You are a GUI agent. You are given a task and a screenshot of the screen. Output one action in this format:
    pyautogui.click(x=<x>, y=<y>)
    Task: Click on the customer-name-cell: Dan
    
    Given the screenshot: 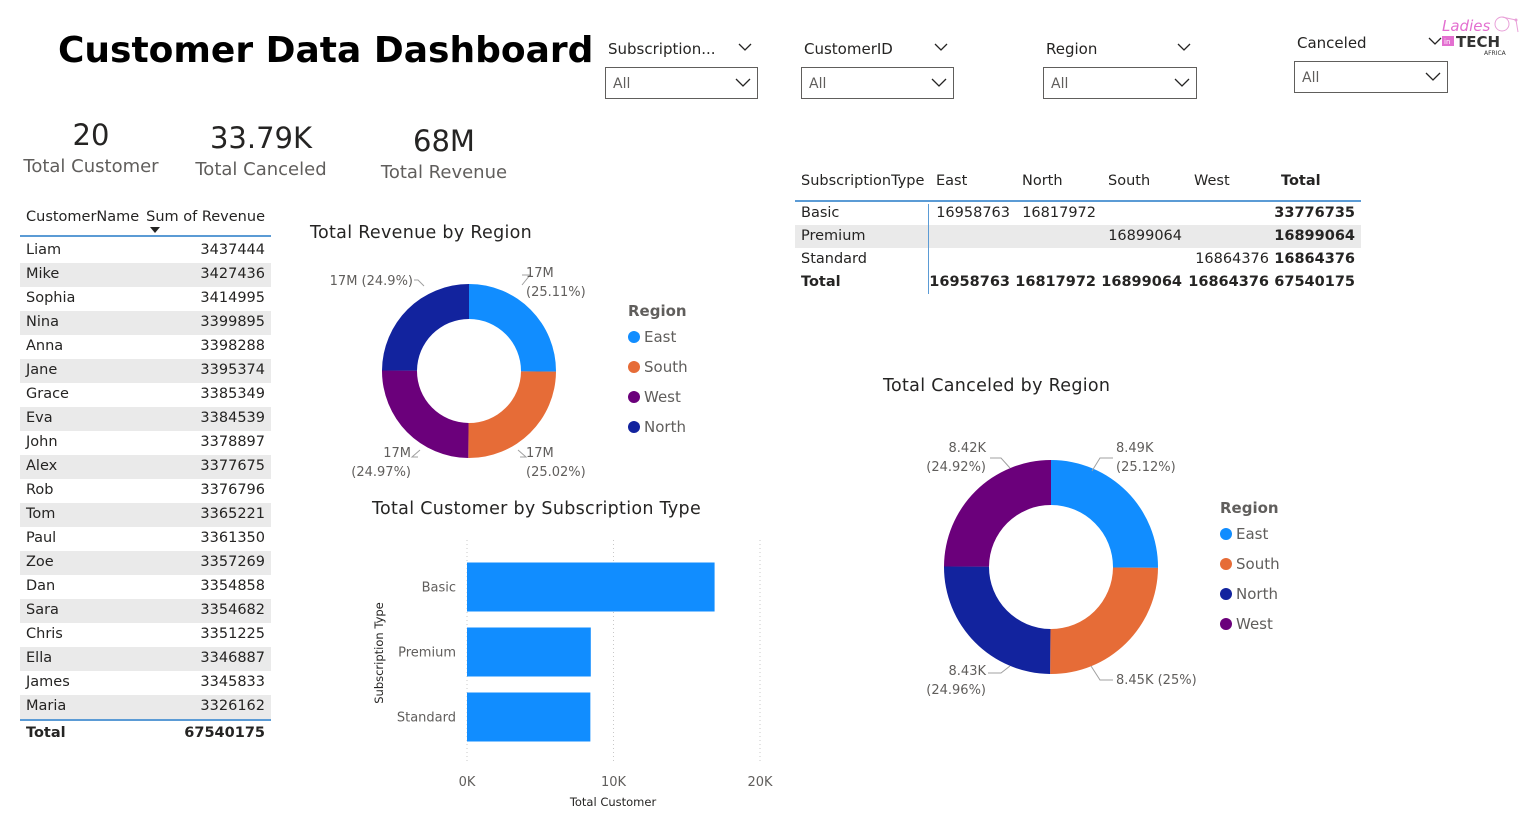 What is the action you would take?
    pyautogui.click(x=41, y=586)
    